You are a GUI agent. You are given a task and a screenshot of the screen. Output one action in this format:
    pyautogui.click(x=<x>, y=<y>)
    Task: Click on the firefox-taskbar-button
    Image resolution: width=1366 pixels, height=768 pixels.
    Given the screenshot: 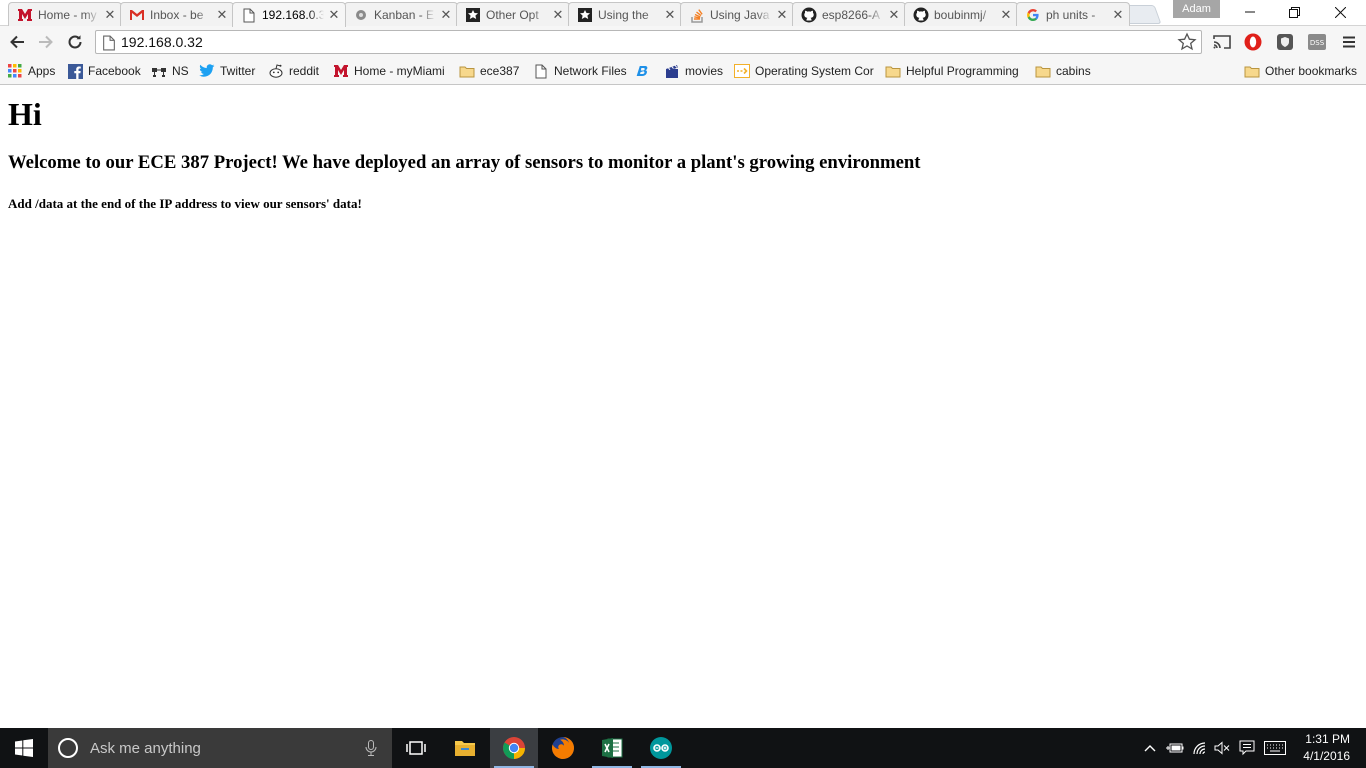 What is the action you would take?
    pyautogui.click(x=563, y=748)
    